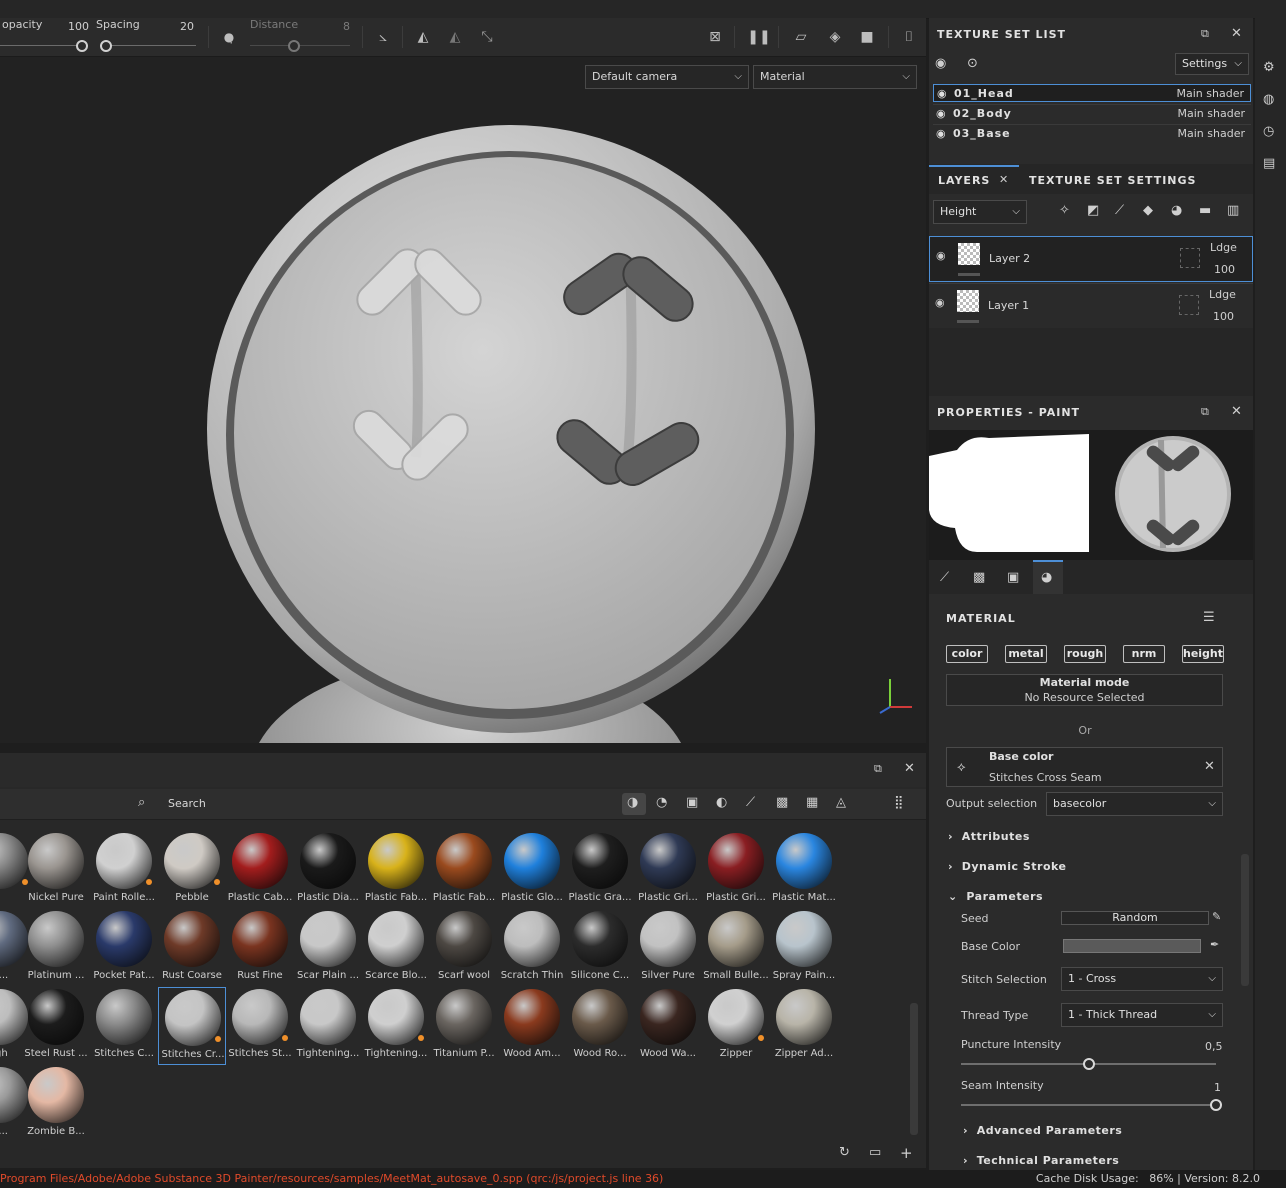  What do you see at coordinates (1209, 617) in the screenshot?
I see `material-menu-icon: ☰` at bounding box center [1209, 617].